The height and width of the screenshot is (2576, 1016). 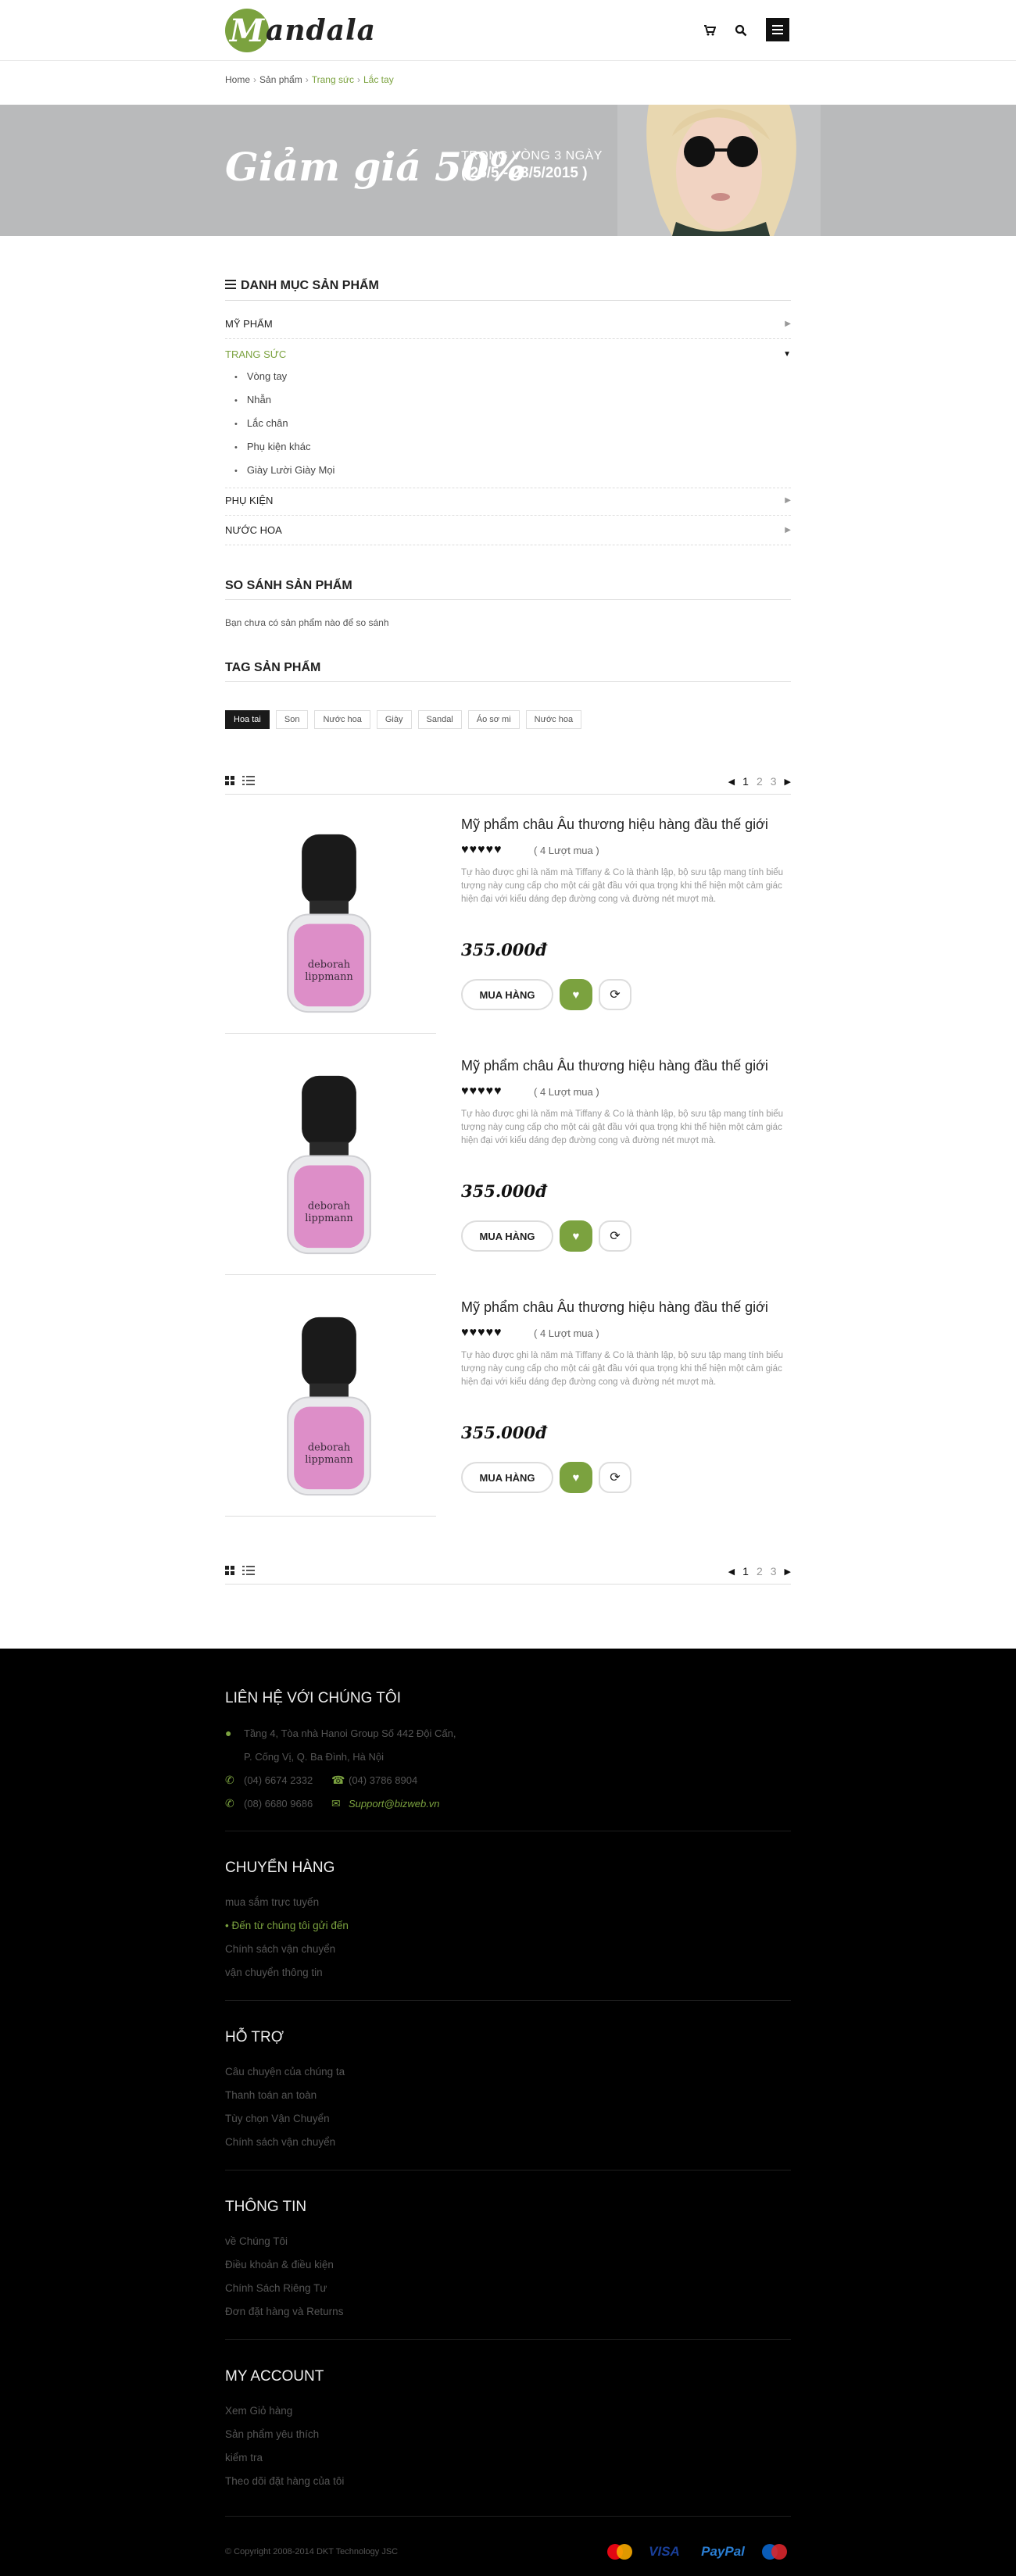 I want to click on model-image, so click(x=719, y=171).